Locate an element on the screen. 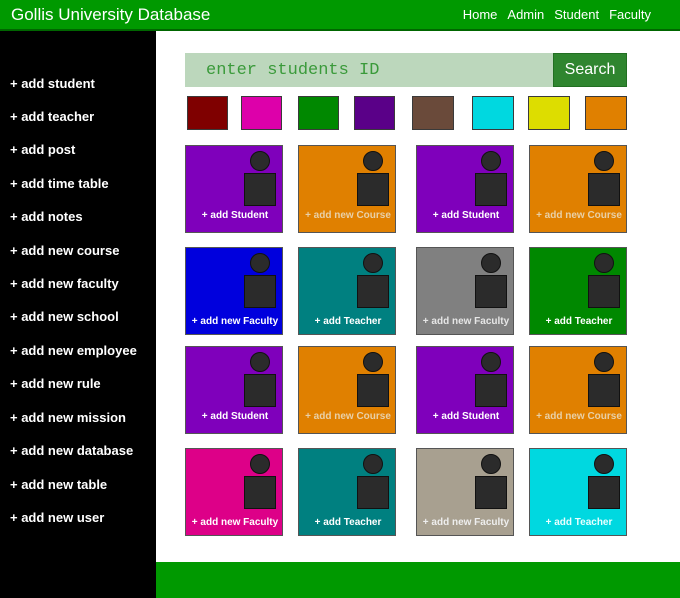 The width and height of the screenshot is (680, 598). top-nav: Home Admin Student Faculty is located at coordinates (557, 15).